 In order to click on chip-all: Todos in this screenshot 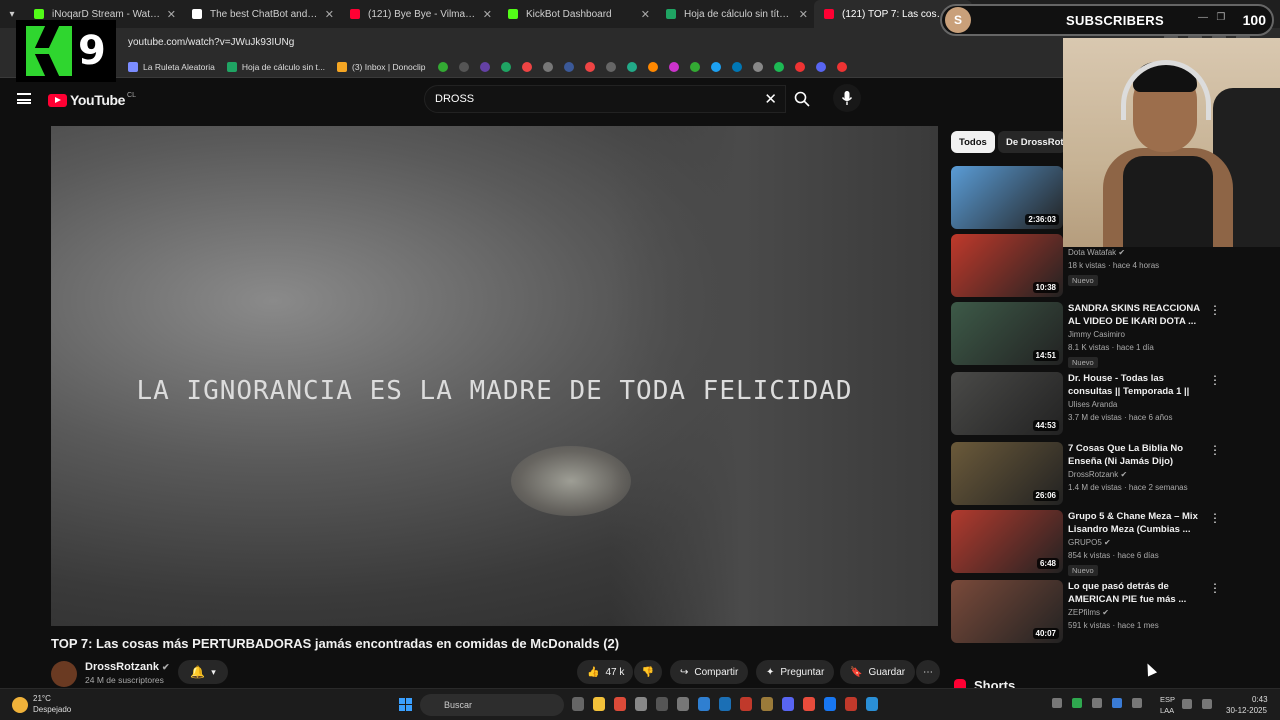, I will do `click(973, 142)`.